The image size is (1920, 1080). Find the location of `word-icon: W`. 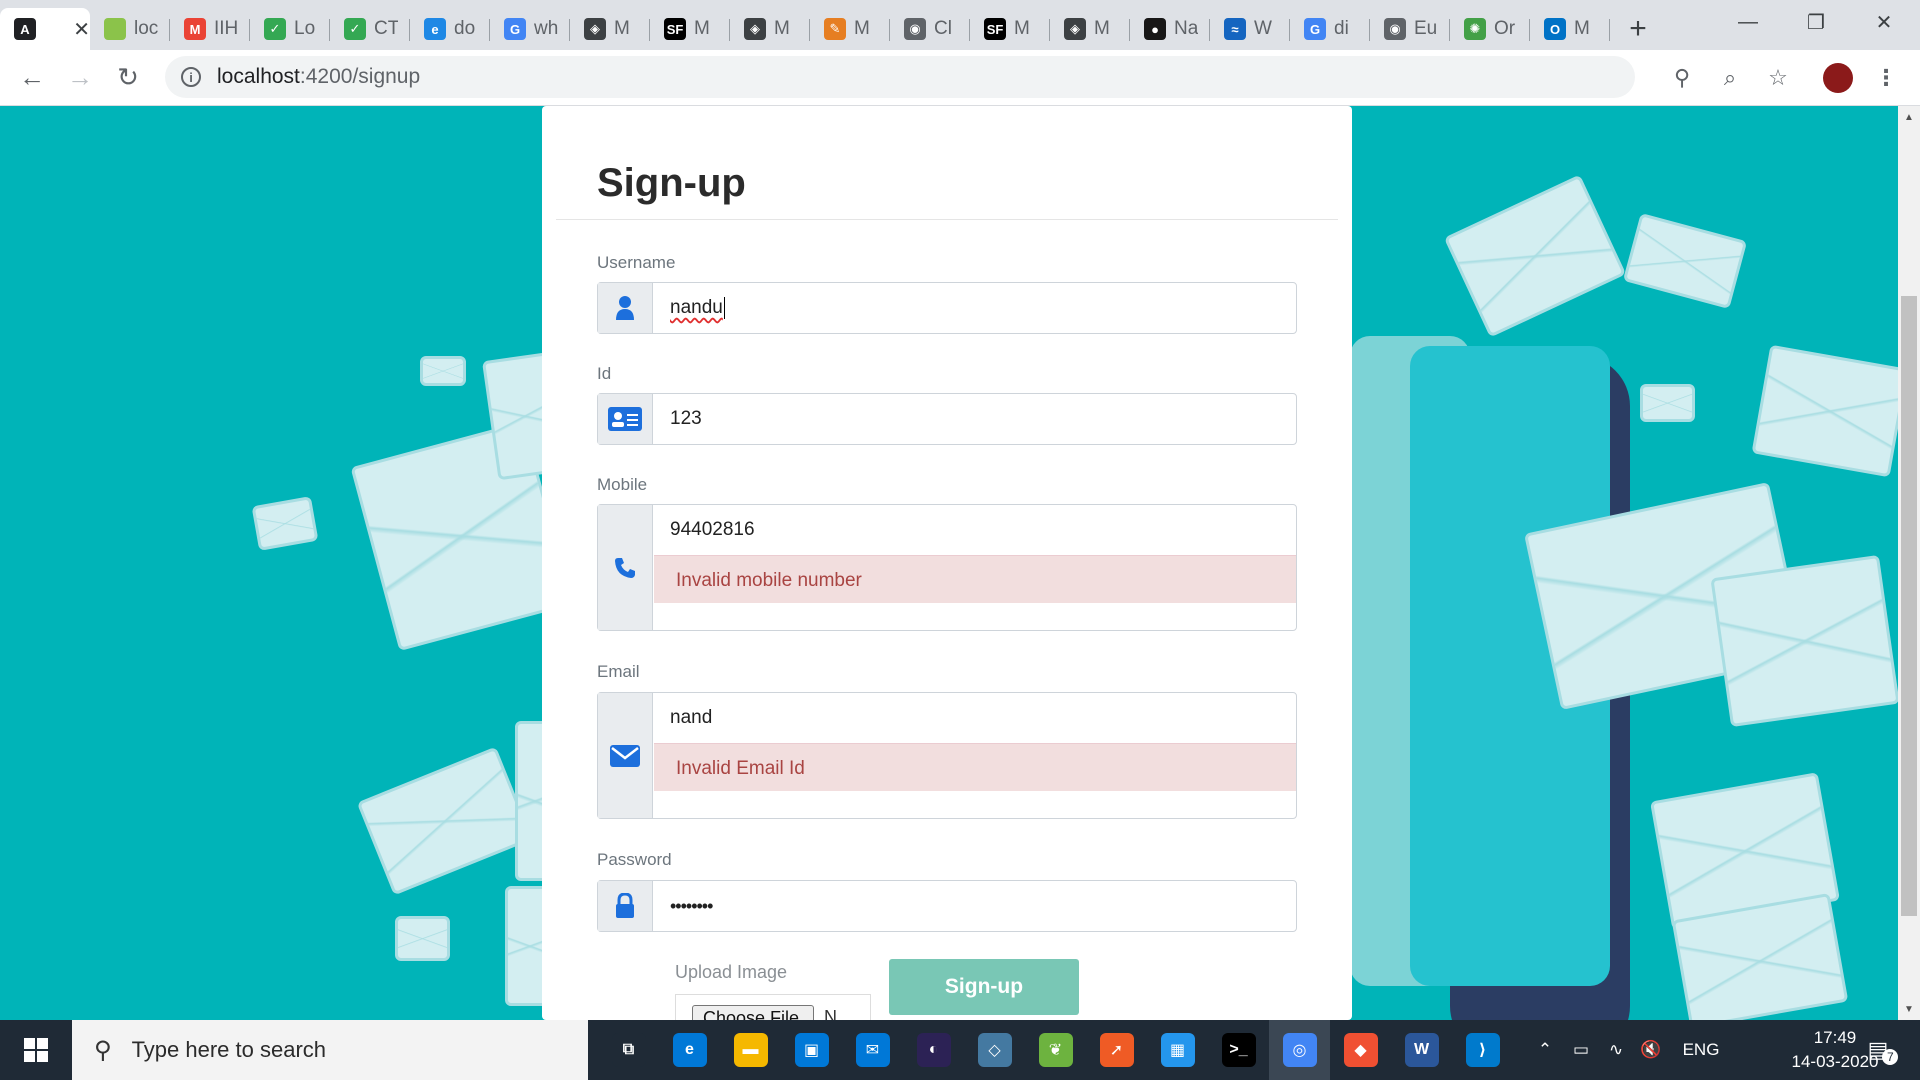

word-icon: W is located at coordinates (1421, 1050).